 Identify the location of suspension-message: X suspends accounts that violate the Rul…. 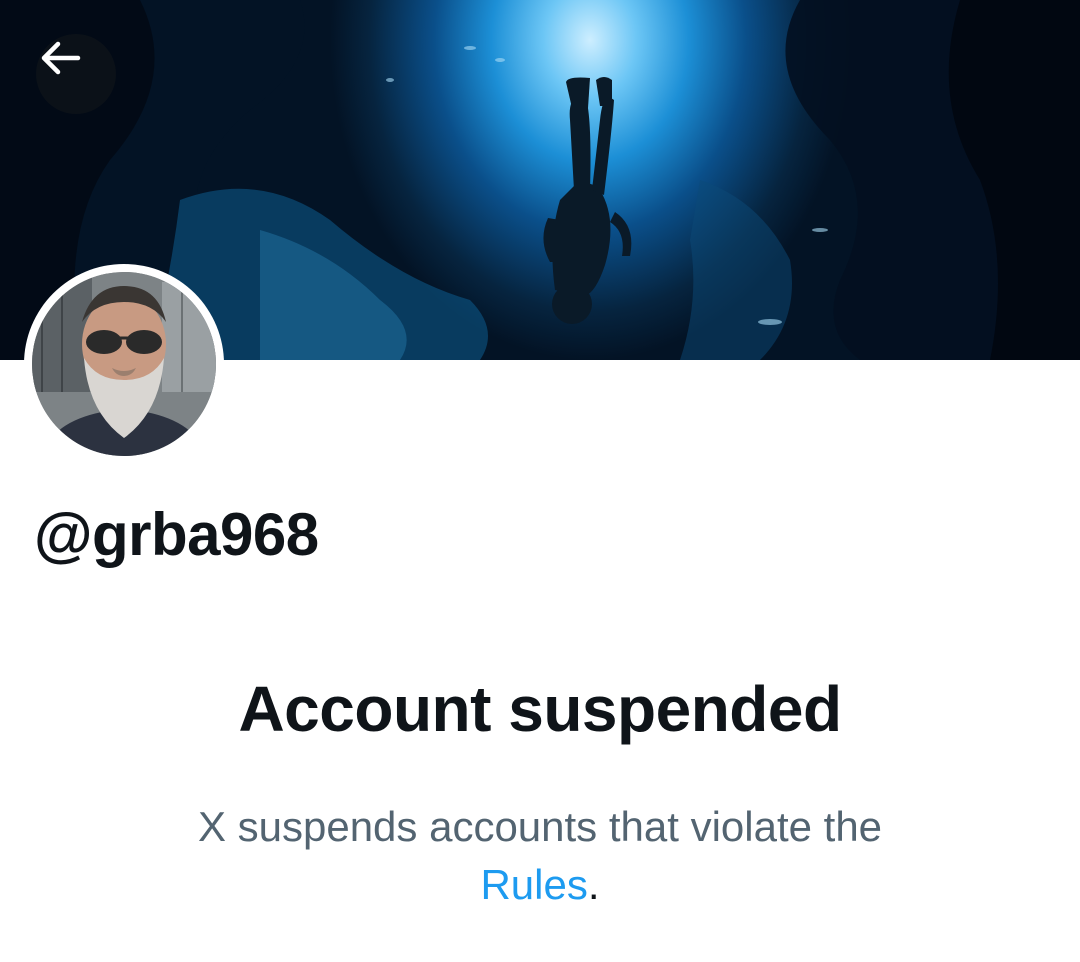
(540, 856).